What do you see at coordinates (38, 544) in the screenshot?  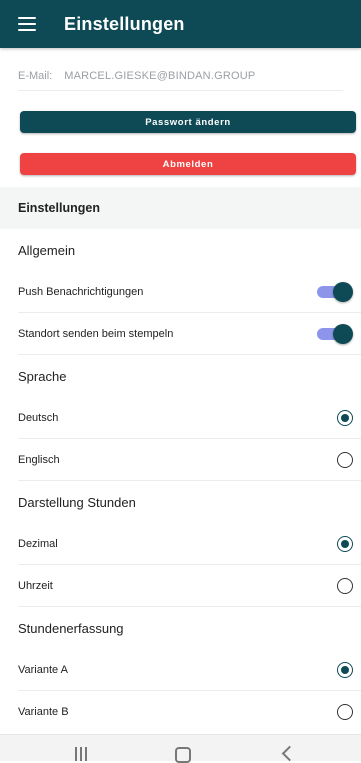 I see `option-label: Dezimal` at bounding box center [38, 544].